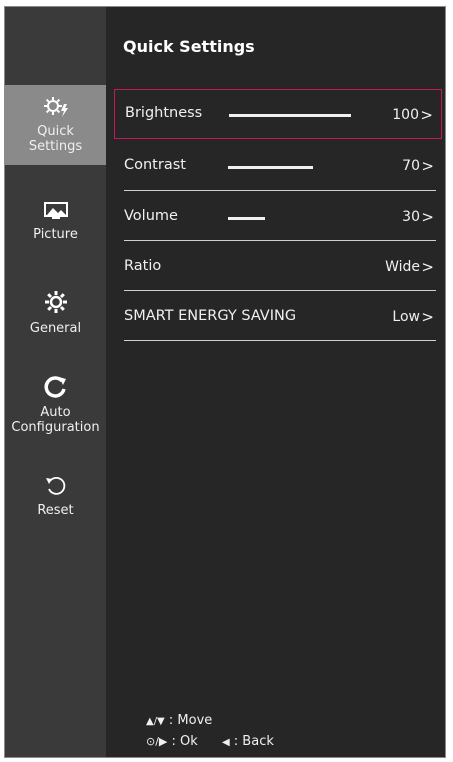 This screenshot has height=762, width=453. Describe the element at coordinates (56, 389) in the screenshot. I see `auto-config-icon` at that location.